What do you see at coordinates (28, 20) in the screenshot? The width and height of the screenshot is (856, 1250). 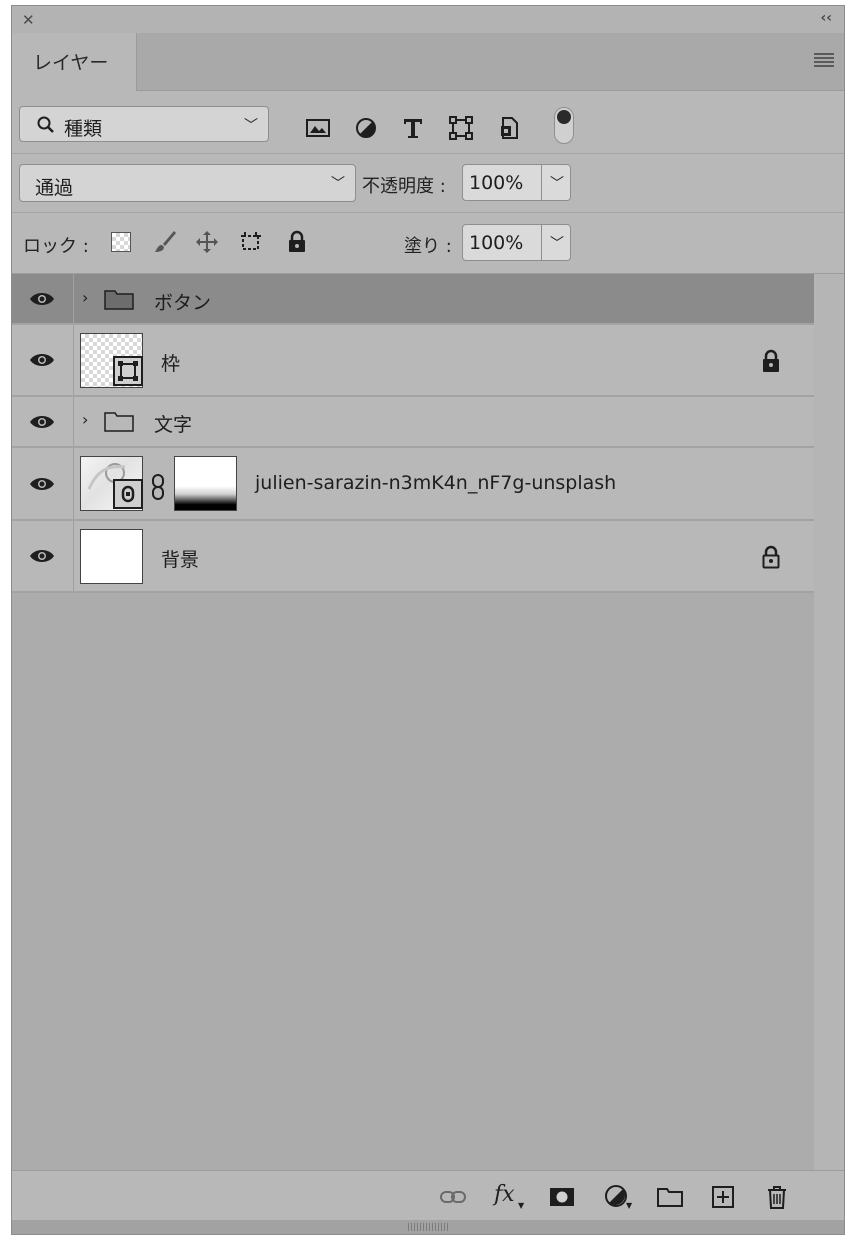 I see `close-icon: ✕` at bounding box center [28, 20].